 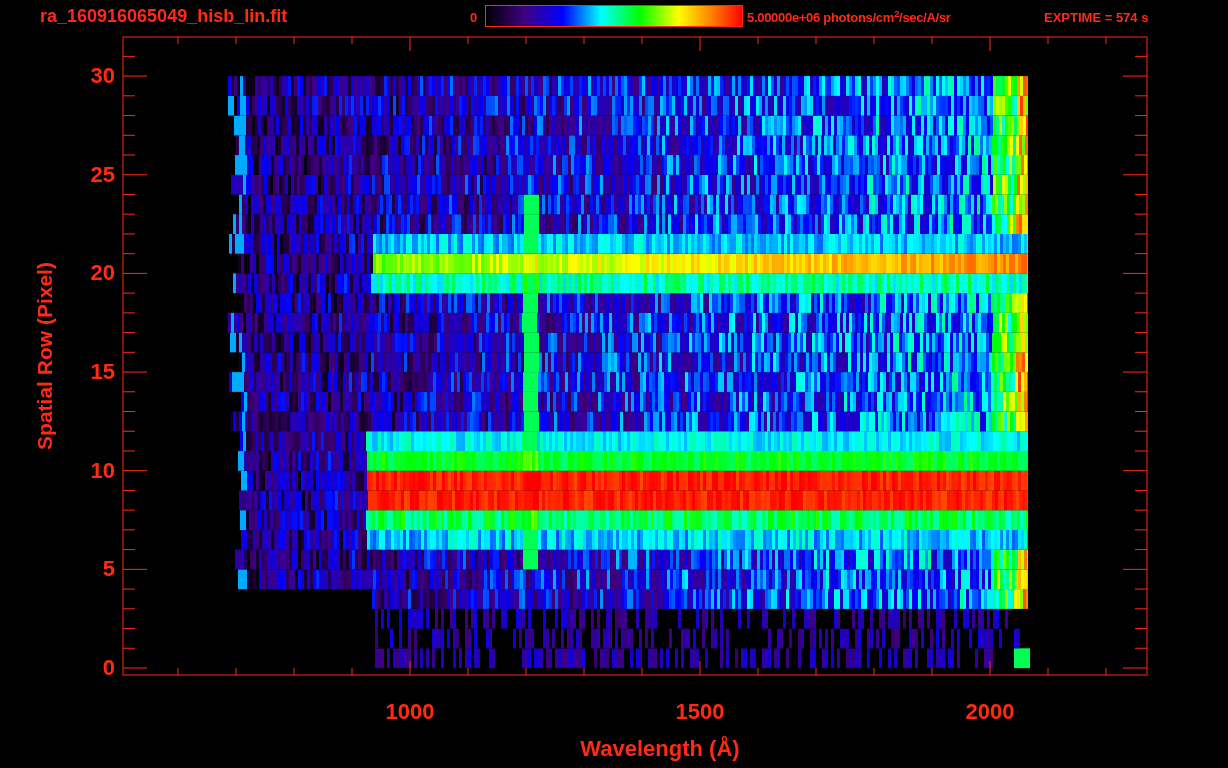 What do you see at coordinates (102, 372) in the screenshot?
I see `y-tick-label: 15` at bounding box center [102, 372].